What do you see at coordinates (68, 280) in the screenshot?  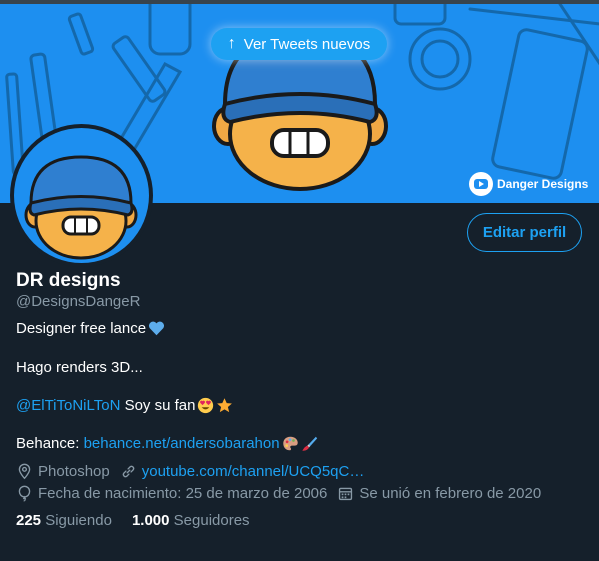 I see `profile-name: DR designs` at bounding box center [68, 280].